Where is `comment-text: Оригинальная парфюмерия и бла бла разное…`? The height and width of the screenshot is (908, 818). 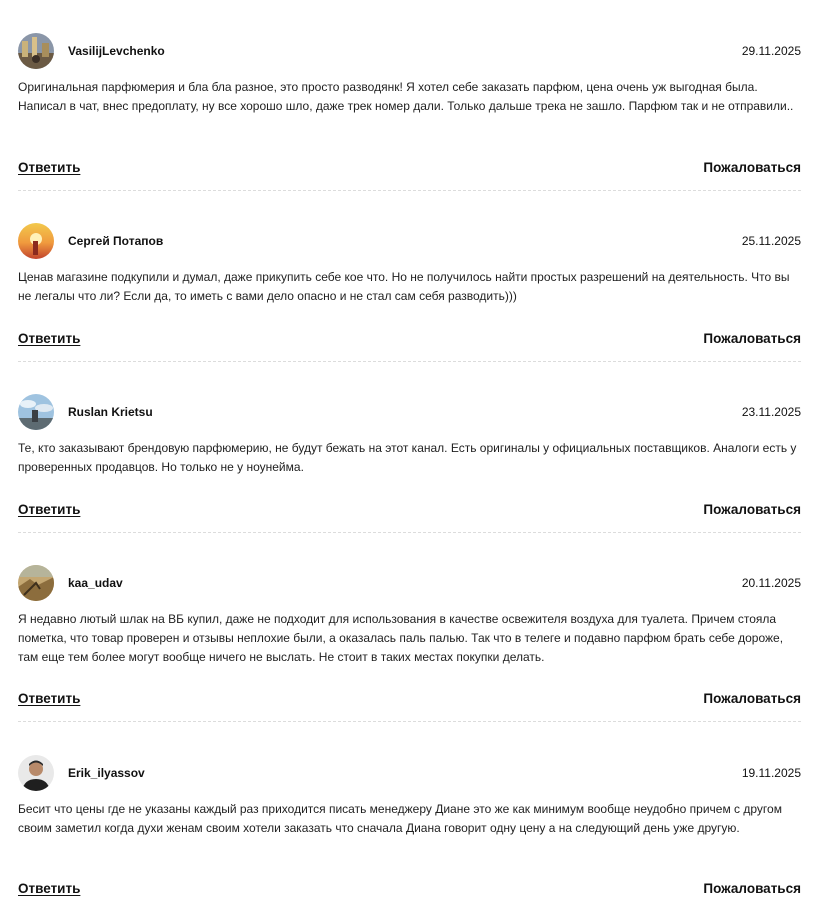
comment-text: Оригинальная парфюмерия и бла бла разное… is located at coordinates (406, 96).